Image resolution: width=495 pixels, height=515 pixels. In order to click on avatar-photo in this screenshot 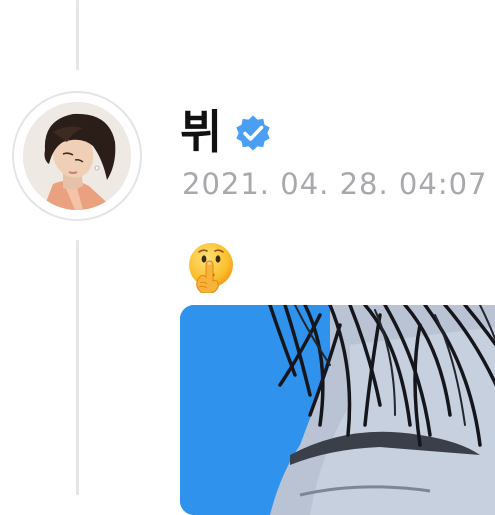, I will do `click(77, 156)`.